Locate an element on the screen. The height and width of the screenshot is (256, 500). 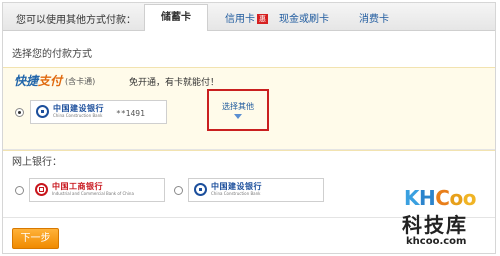
payment-tab-bar: 您可以使用其他方式付款： 储蓄卡 信用卡惠 现金或刷卡 消费卡 is located at coordinates (249, 17).